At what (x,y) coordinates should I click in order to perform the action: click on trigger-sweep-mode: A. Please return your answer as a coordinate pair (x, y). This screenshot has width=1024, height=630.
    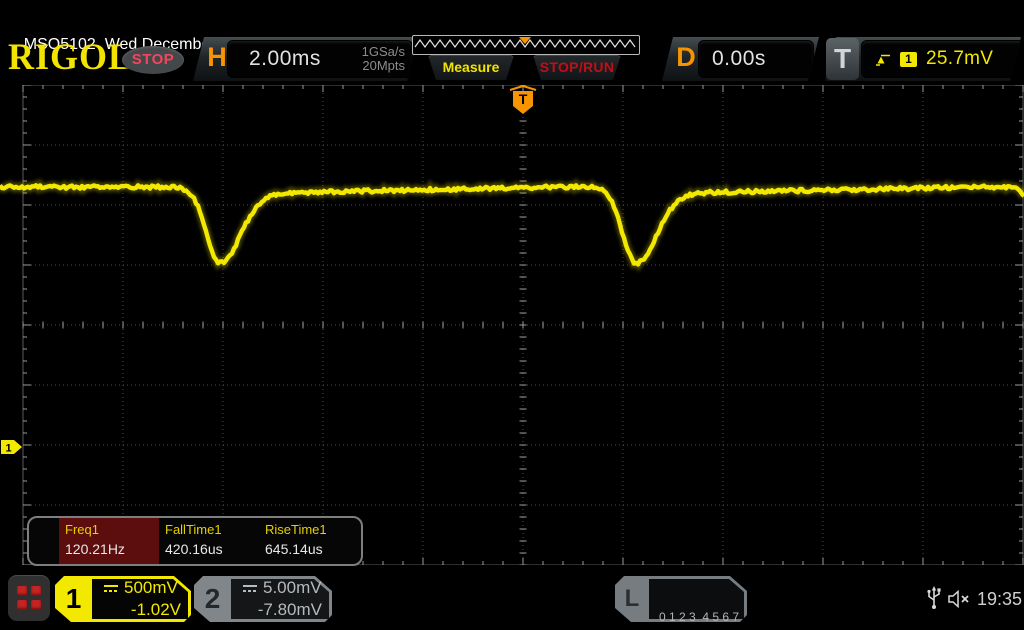
    Looking at the image, I should click on (1022, 59).